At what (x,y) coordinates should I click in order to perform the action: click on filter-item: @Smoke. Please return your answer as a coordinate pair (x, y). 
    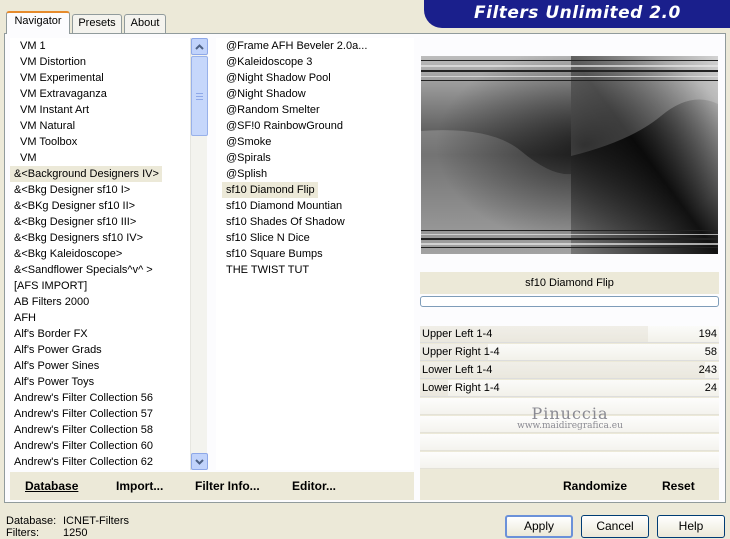
    Looking at the image, I should click on (248, 142).